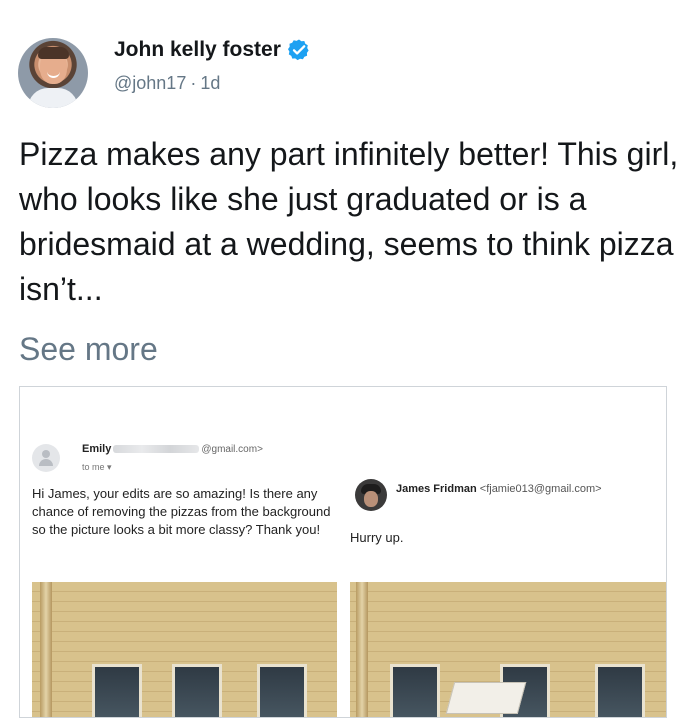 Image resolution: width=700 pixels, height=718 pixels. I want to click on edited-photo-right, so click(508, 649).